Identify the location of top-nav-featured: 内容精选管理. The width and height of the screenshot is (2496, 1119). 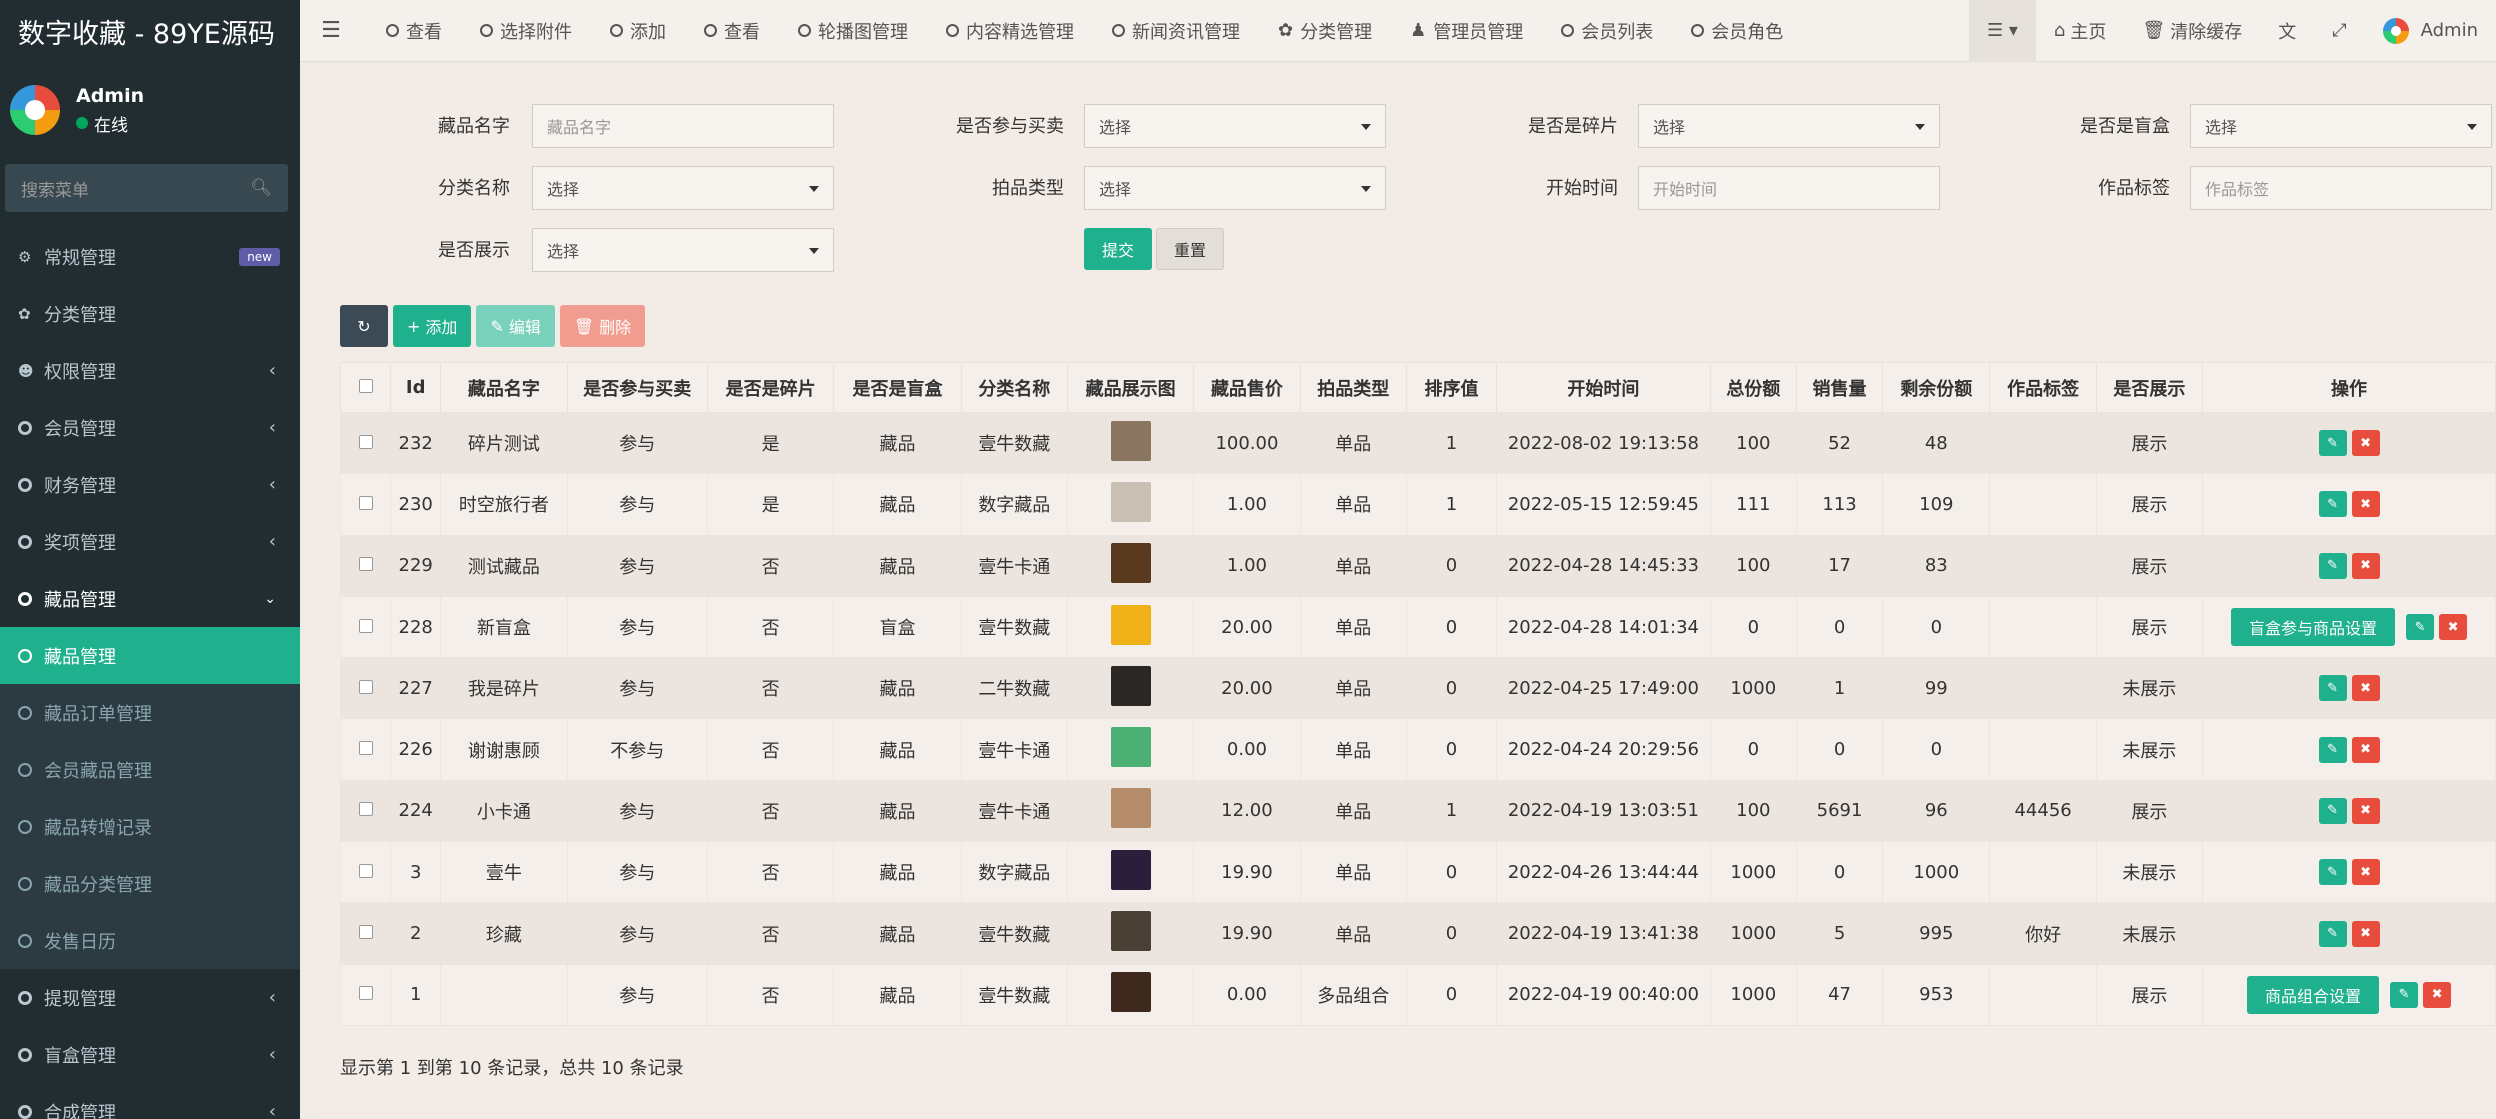
(1010, 31).